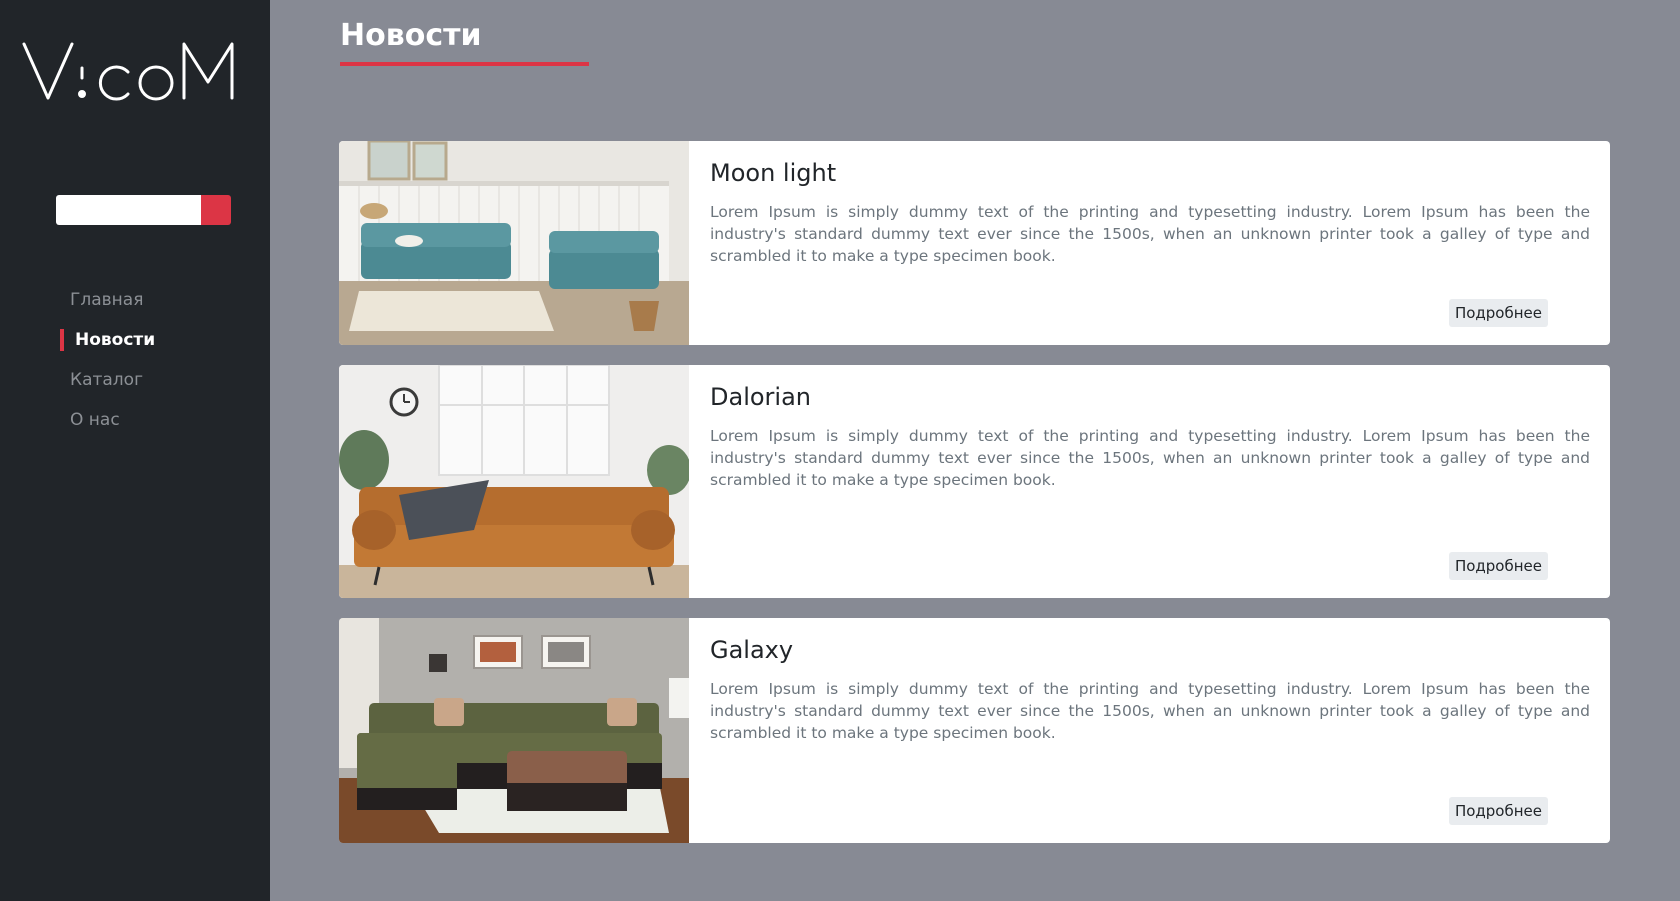  I want to click on vicom-logo-icon, so click(128, 71).